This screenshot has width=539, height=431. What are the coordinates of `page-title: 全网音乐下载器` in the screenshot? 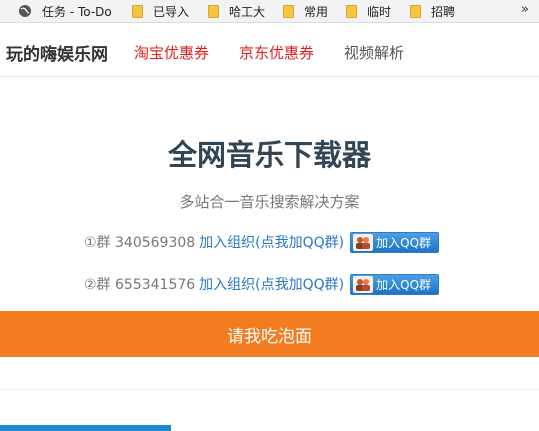 It's located at (269, 155).